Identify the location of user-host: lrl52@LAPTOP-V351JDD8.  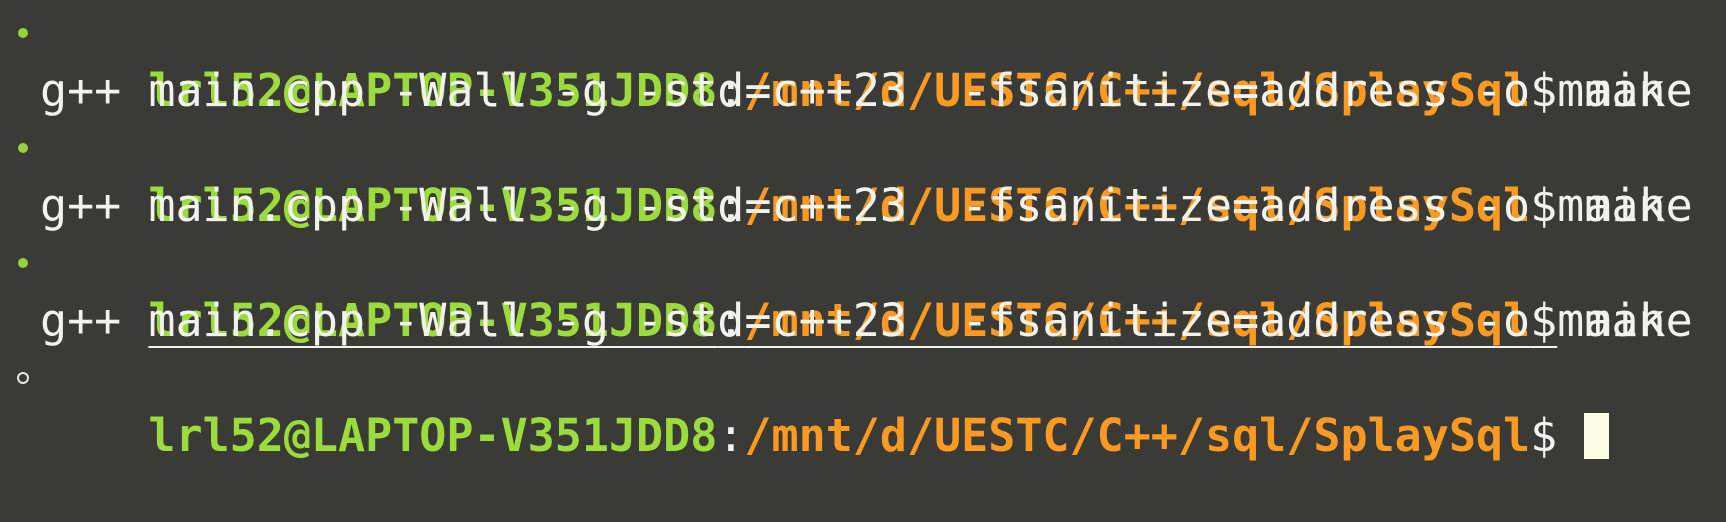
(433, 435).